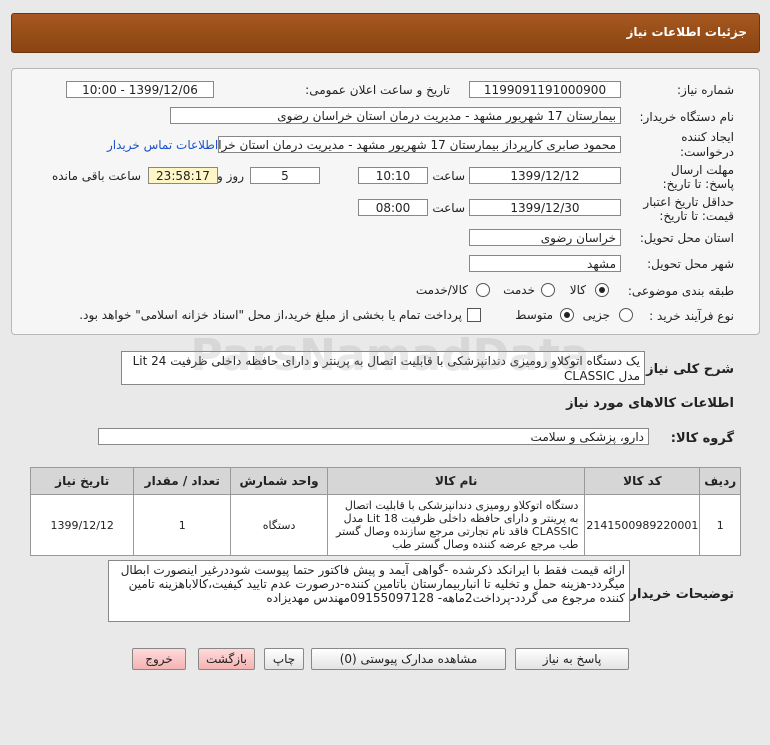  What do you see at coordinates (408, 659) in the screenshot?
I see `attachments-button: مشاهده مدارک پیوستی (0)` at bounding box center [408, 659].